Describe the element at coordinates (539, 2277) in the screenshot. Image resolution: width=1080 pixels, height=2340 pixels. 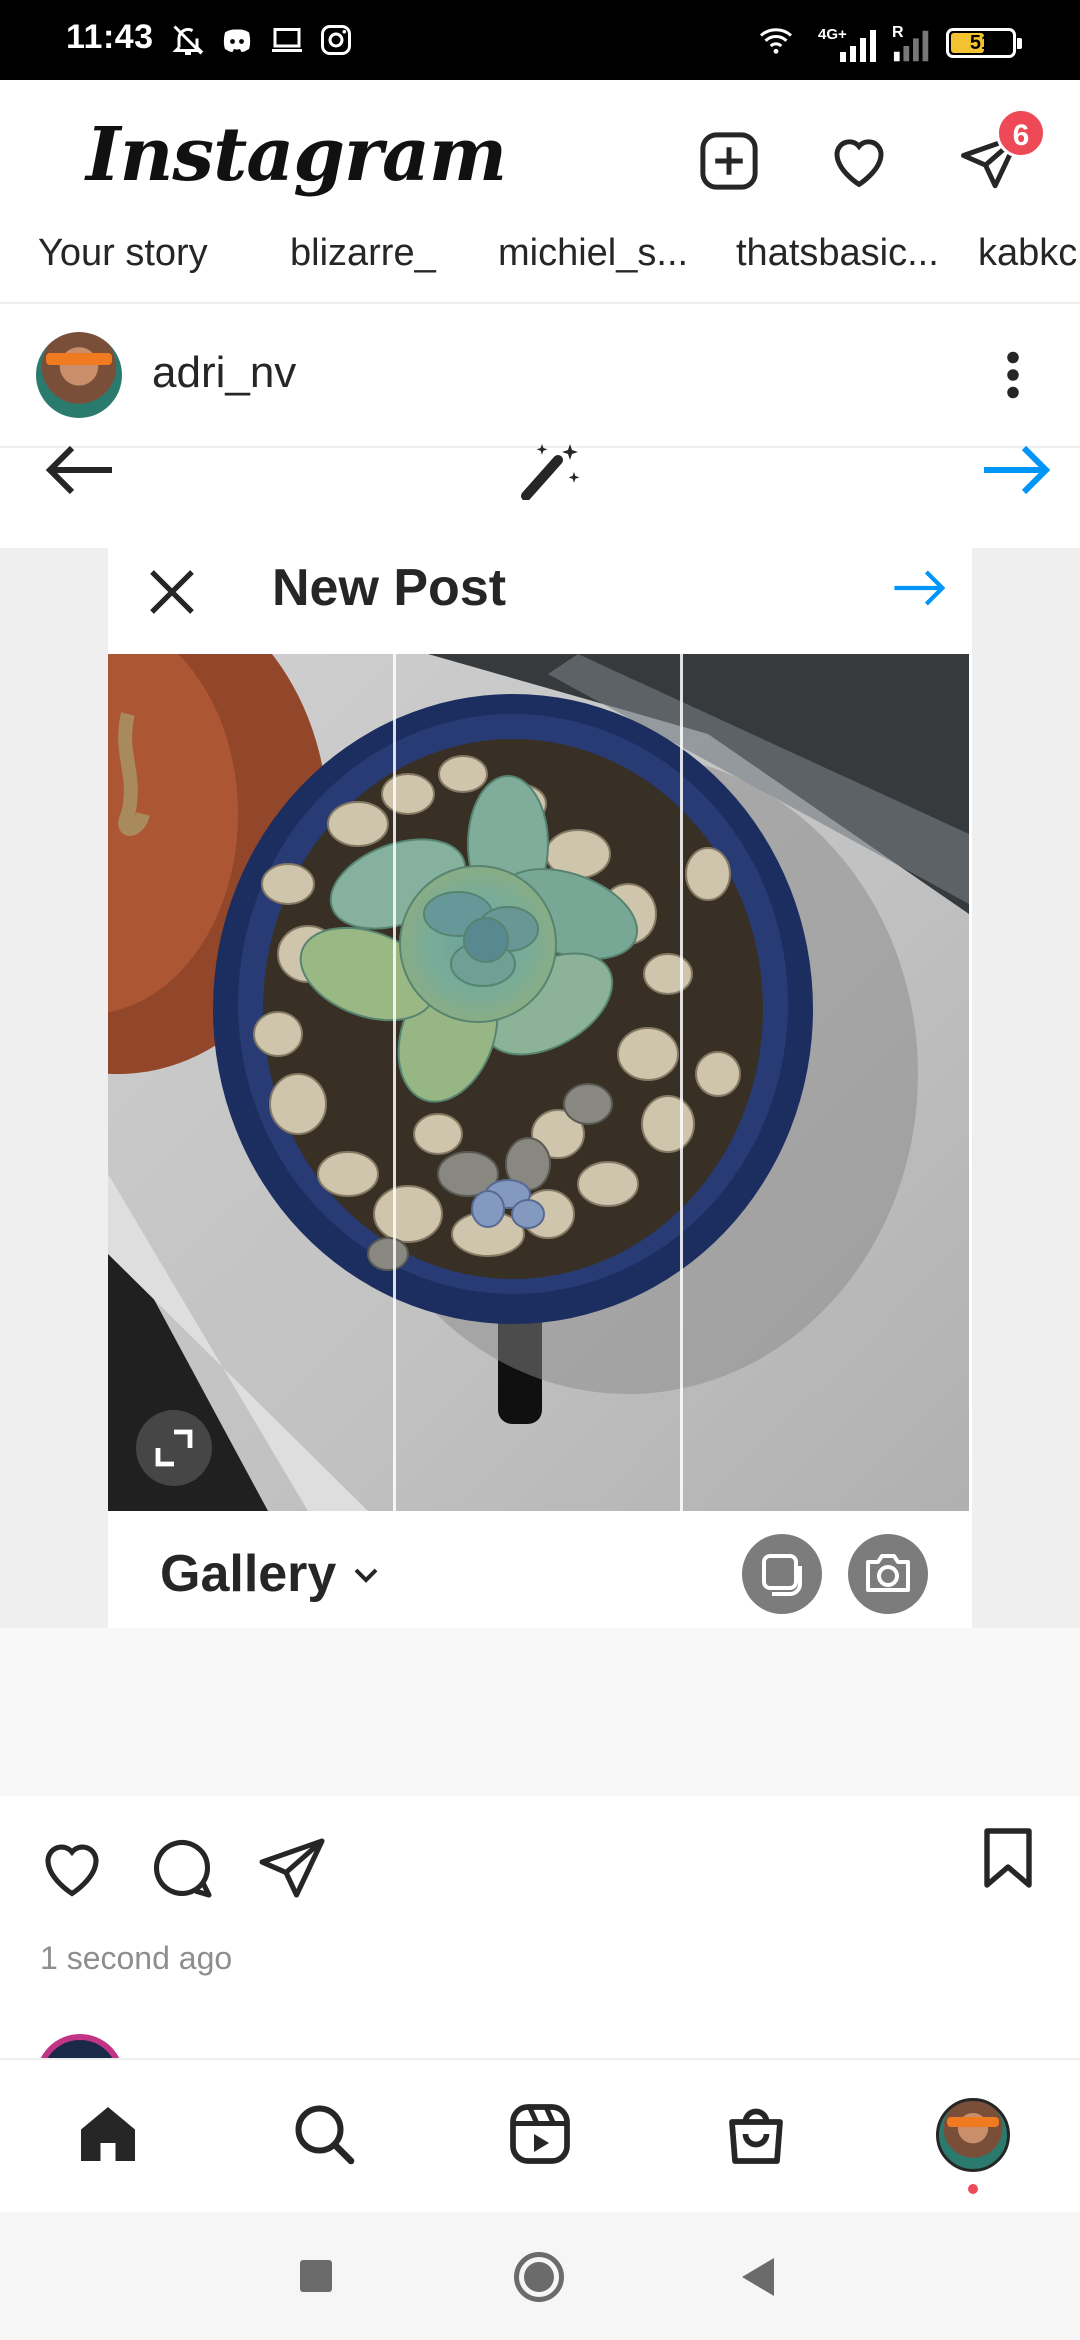
I see `home-button` at that location.